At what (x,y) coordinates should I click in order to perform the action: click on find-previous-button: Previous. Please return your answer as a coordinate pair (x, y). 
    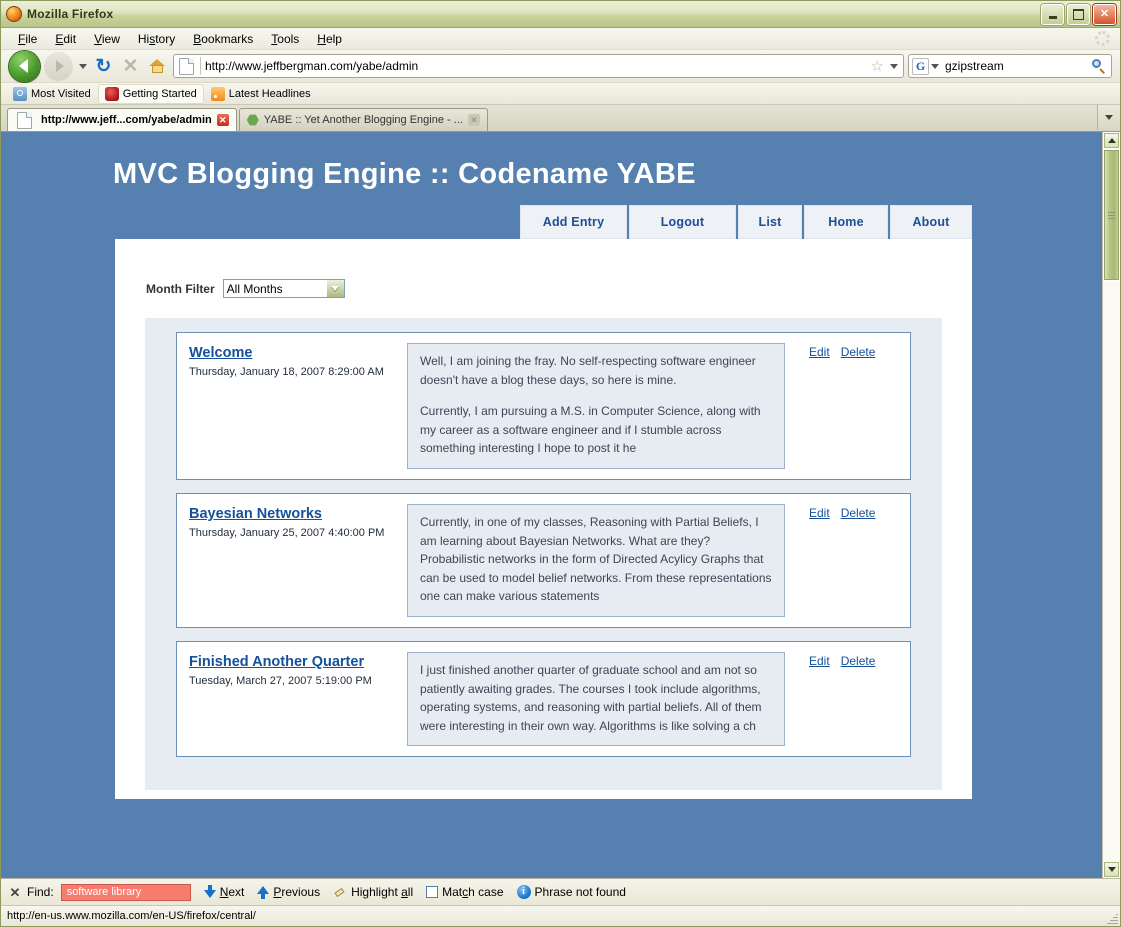
    Looking at the image, I should click on (288, 892).